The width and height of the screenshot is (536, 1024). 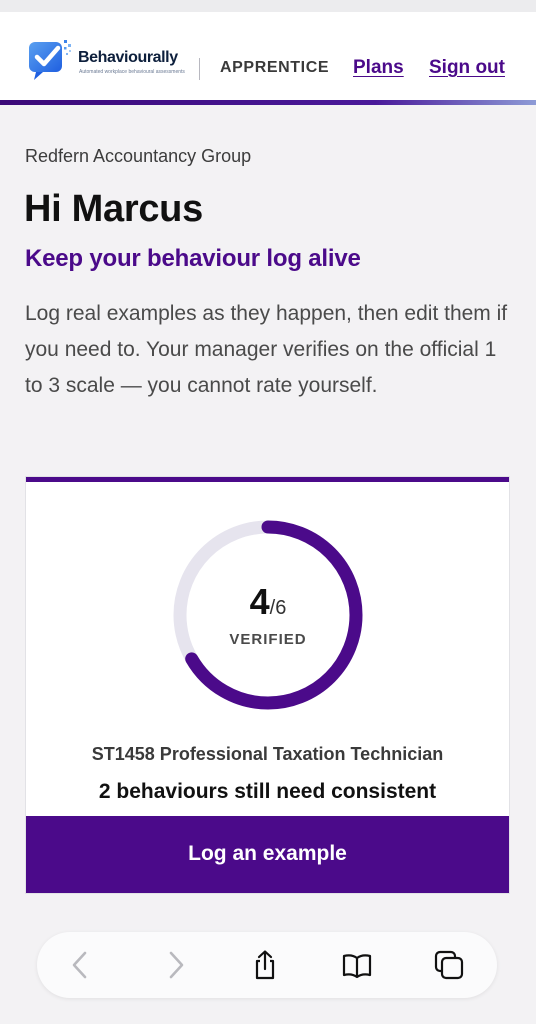 I want to click on back-icon, so click(x=79, y=965).